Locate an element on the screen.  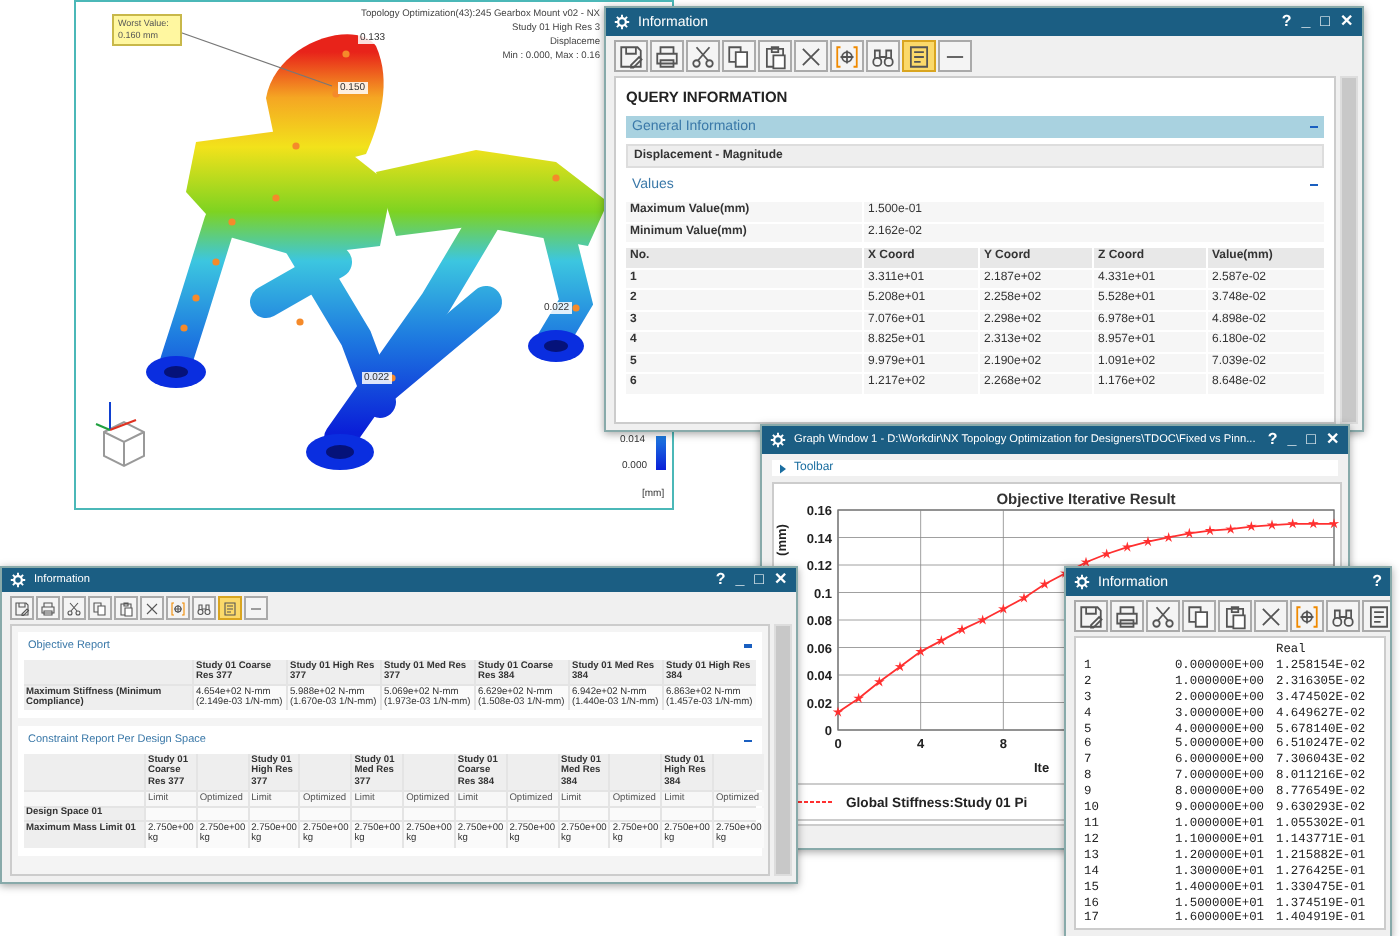
color-scale-bar is located at coordinates (661, 453).